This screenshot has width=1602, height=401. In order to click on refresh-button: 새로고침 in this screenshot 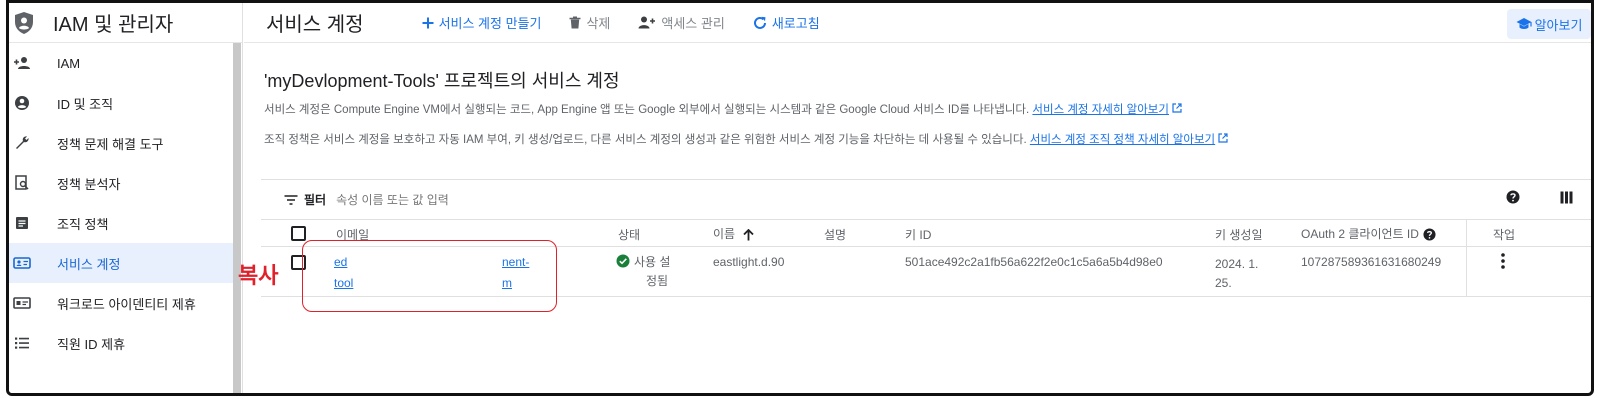, I will do `click(786, 22)`.